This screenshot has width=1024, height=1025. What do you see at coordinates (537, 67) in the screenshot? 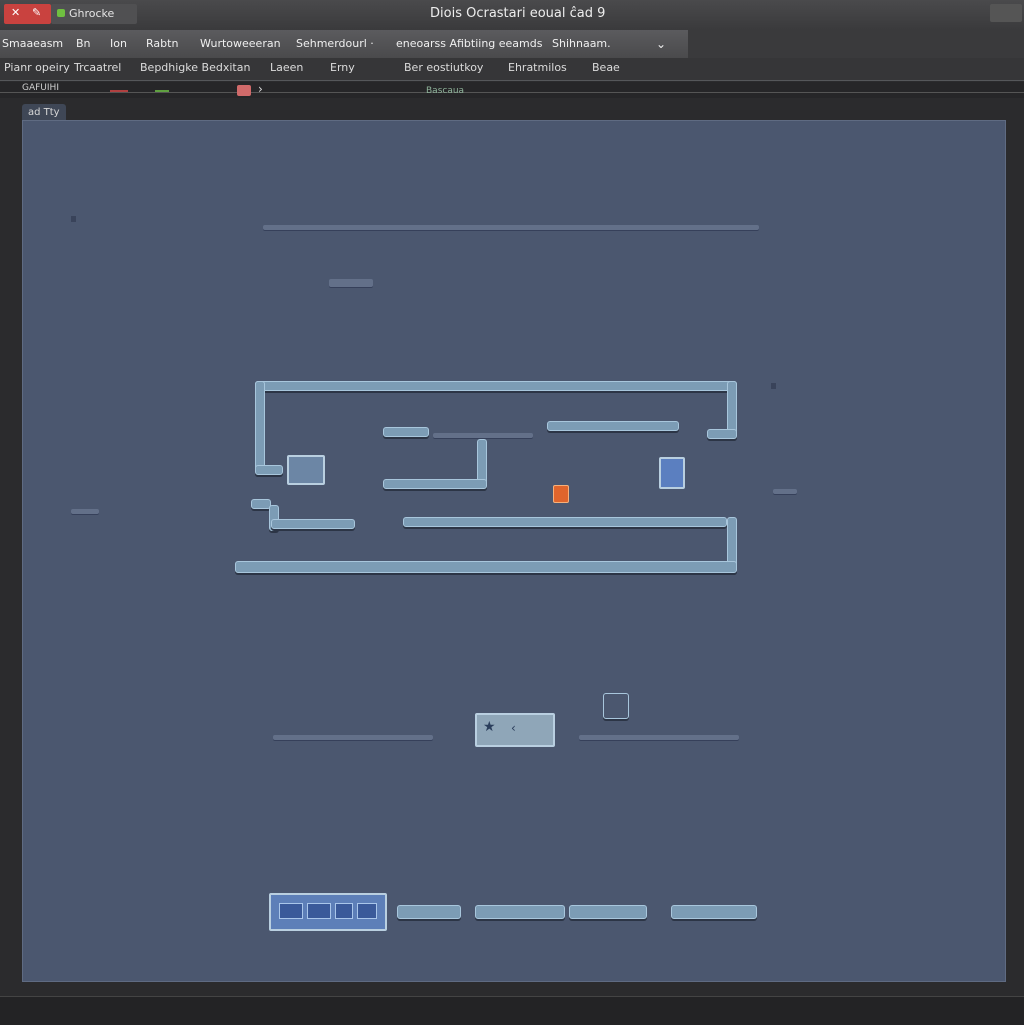
I see `toolbar-item-7: Ehratmilos` at bounding box center [537, 67].